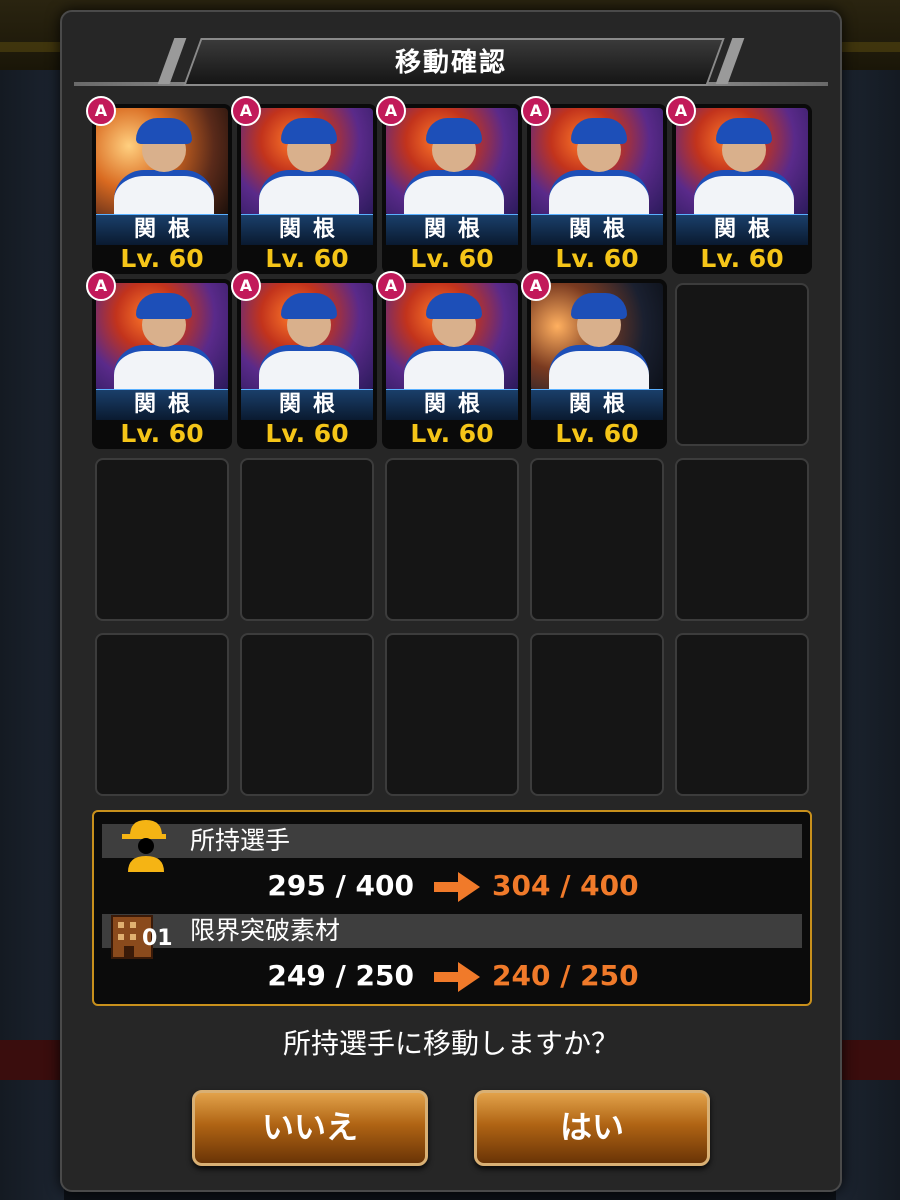 The width and height of the screenshot is (900, 1200). Describe the element at coordinates (340, 885) in the screenshot. I see `owned-players-current: 295 / 400` at that location.